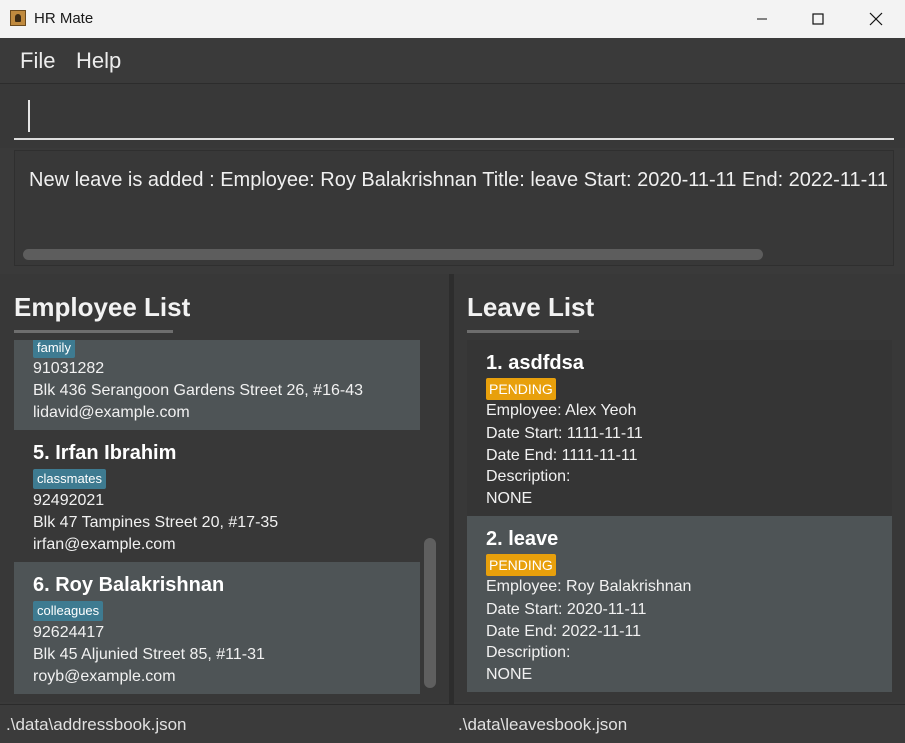 This screenshot has height=743, width=905. What do you see at coordinates (98, 61) in the screenshot?
I see `menu-help: Help` at bounding box center [98, 61].